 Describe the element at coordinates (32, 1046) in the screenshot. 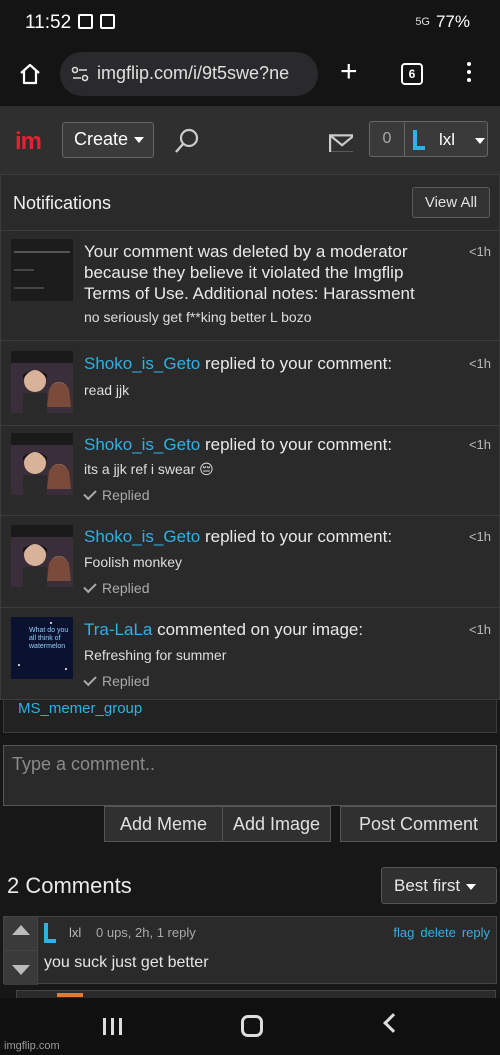

I see `watermark: imgflip.com` at that location.